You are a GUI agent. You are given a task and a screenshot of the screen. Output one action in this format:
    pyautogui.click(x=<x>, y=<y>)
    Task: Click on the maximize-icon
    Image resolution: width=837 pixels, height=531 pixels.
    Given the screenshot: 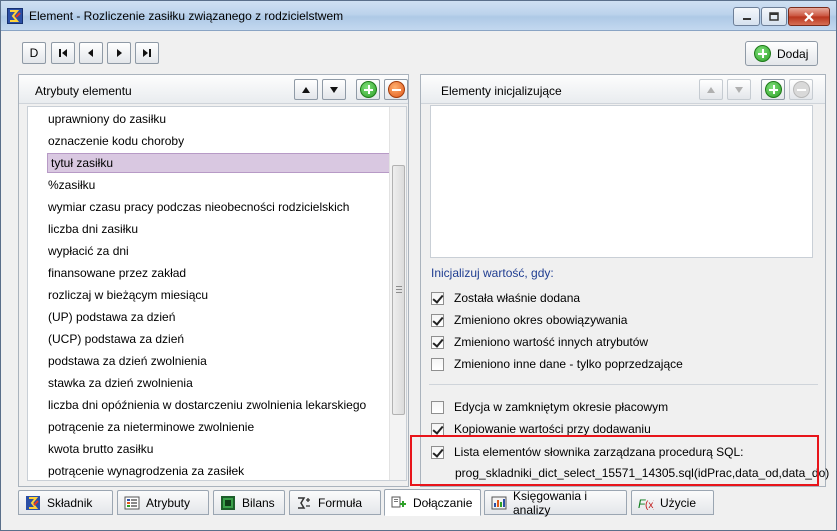 What is the action you would take?
    pyautogui.click(x=774, y=16)
    